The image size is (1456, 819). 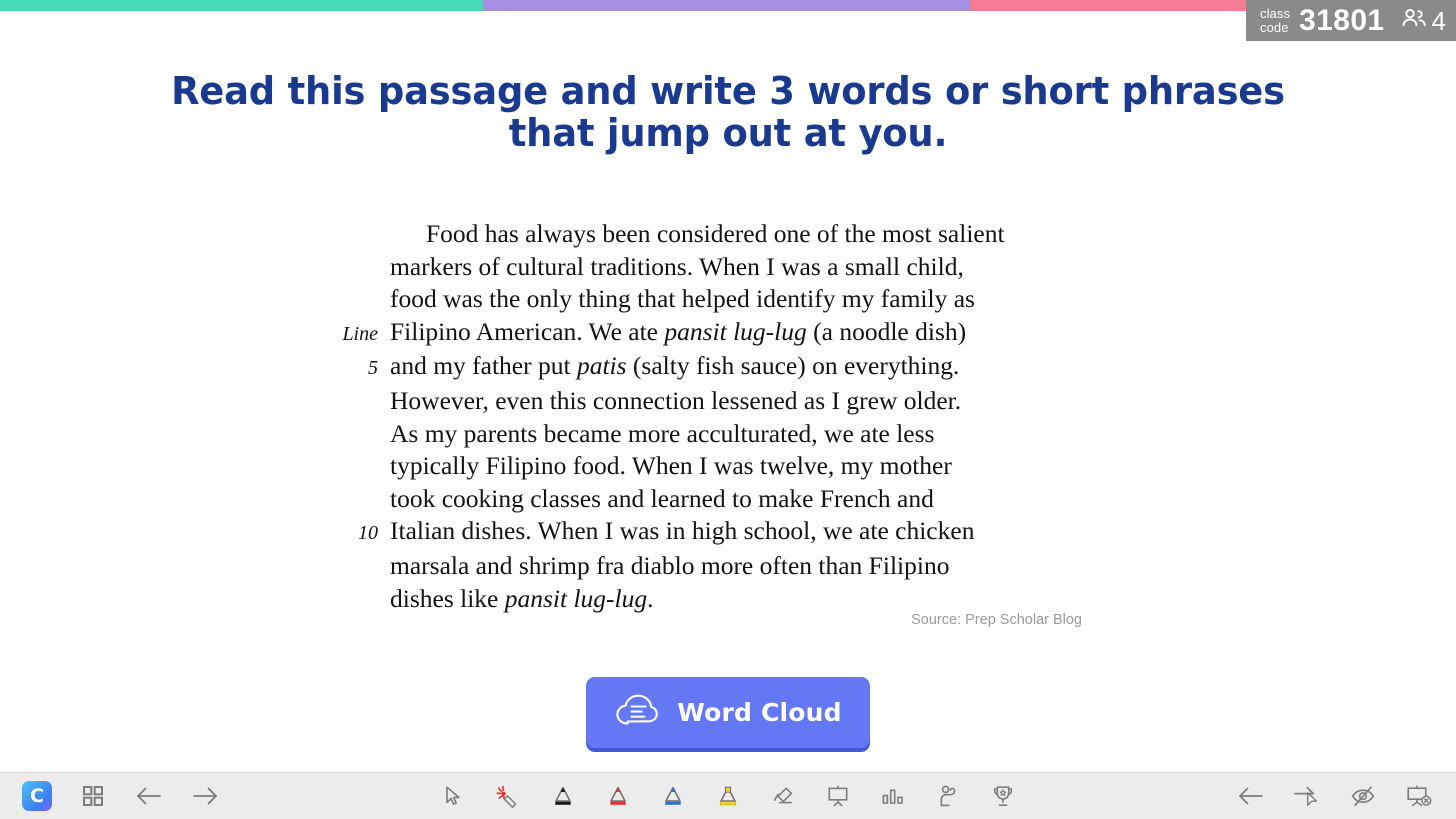 I want to click on class-code-value: 31801, so click(x=1342, y=20).